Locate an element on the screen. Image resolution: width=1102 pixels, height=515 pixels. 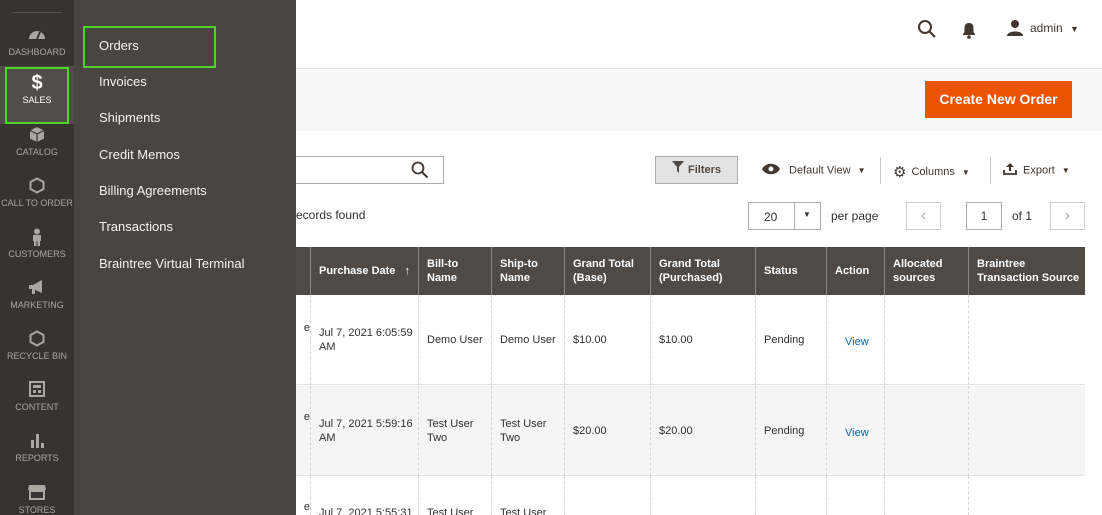
submenu-item-invoices: Invoices is located at coordinates (123, 81).